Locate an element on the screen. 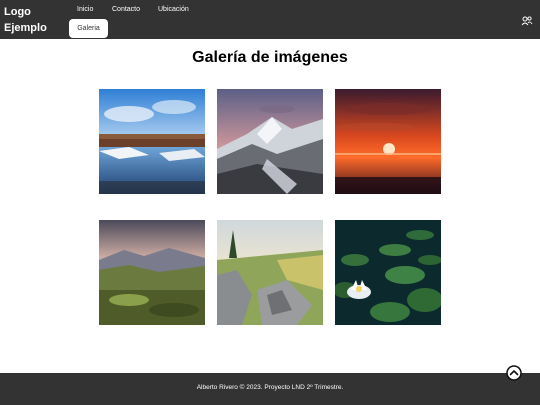 The height and width of the screenshot is (405, 540). gallery-image-cliff is located at coordinates (270, 272).